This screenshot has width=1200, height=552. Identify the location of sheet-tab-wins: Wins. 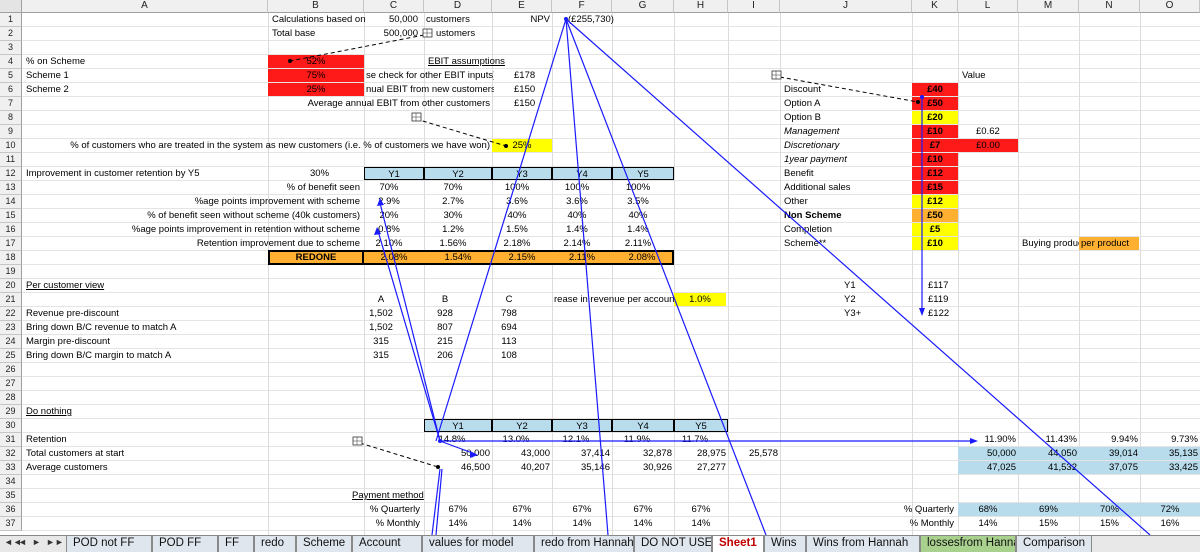
(785, 544).